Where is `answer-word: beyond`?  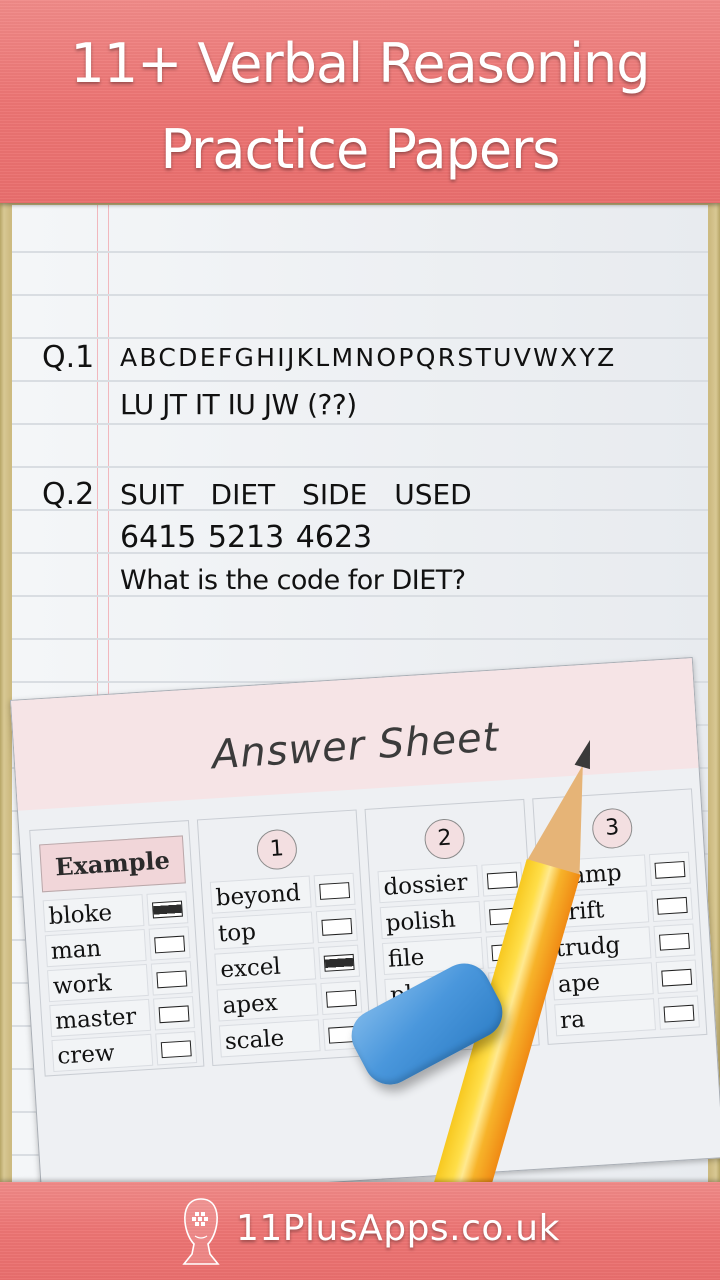
answer-word: beyond is located at coordinates (260, 894).